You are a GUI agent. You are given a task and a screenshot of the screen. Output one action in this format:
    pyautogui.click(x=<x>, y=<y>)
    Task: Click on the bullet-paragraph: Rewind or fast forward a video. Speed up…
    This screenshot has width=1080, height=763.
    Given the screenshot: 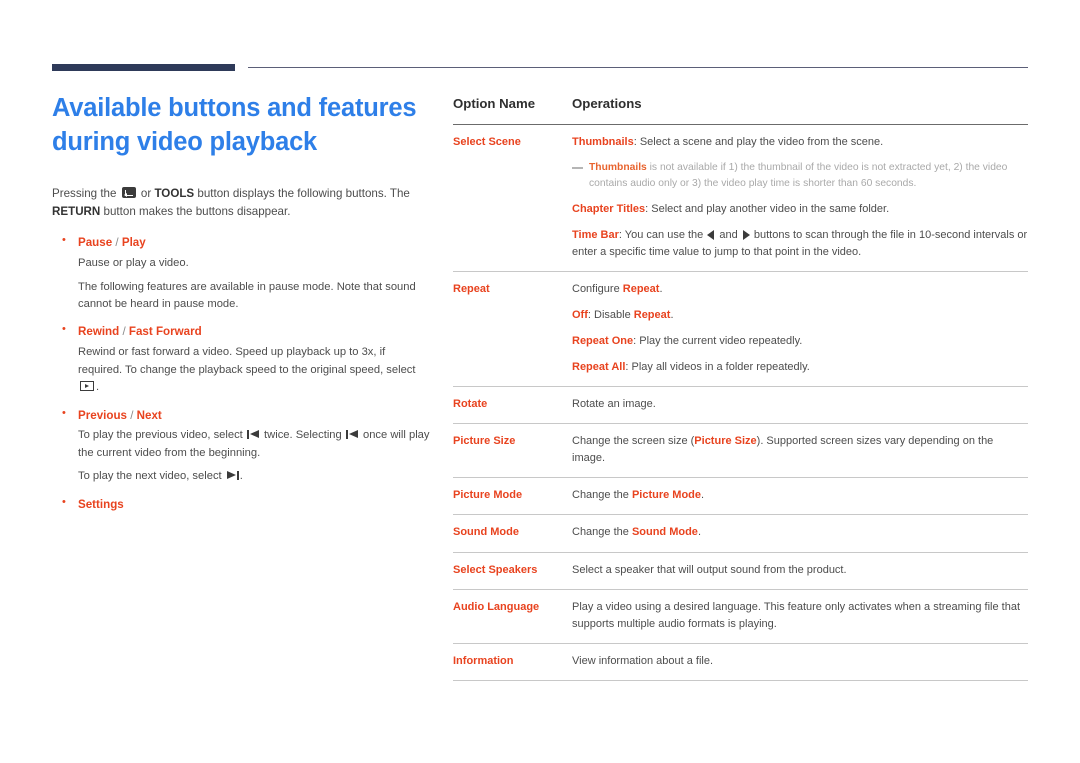 What is the action you would take?
    pyautogui.click(x=255, y=370)
    